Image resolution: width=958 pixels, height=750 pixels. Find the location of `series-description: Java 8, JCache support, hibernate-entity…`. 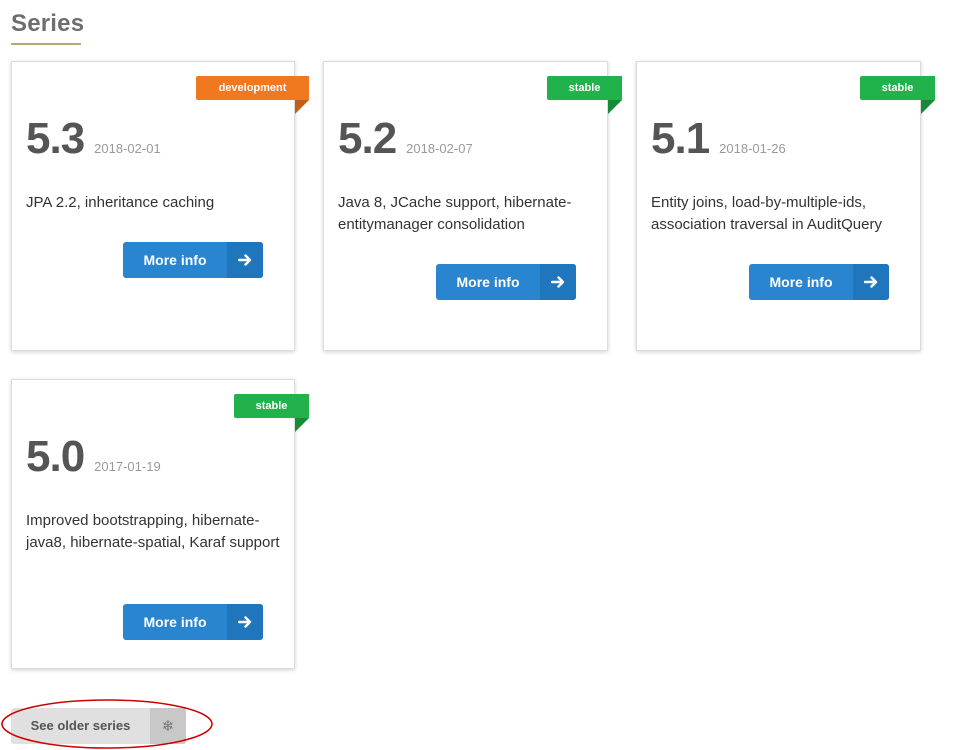

series-description: Java 8, JCache support, hibernate-entity… is located at coordinates (455, 213).